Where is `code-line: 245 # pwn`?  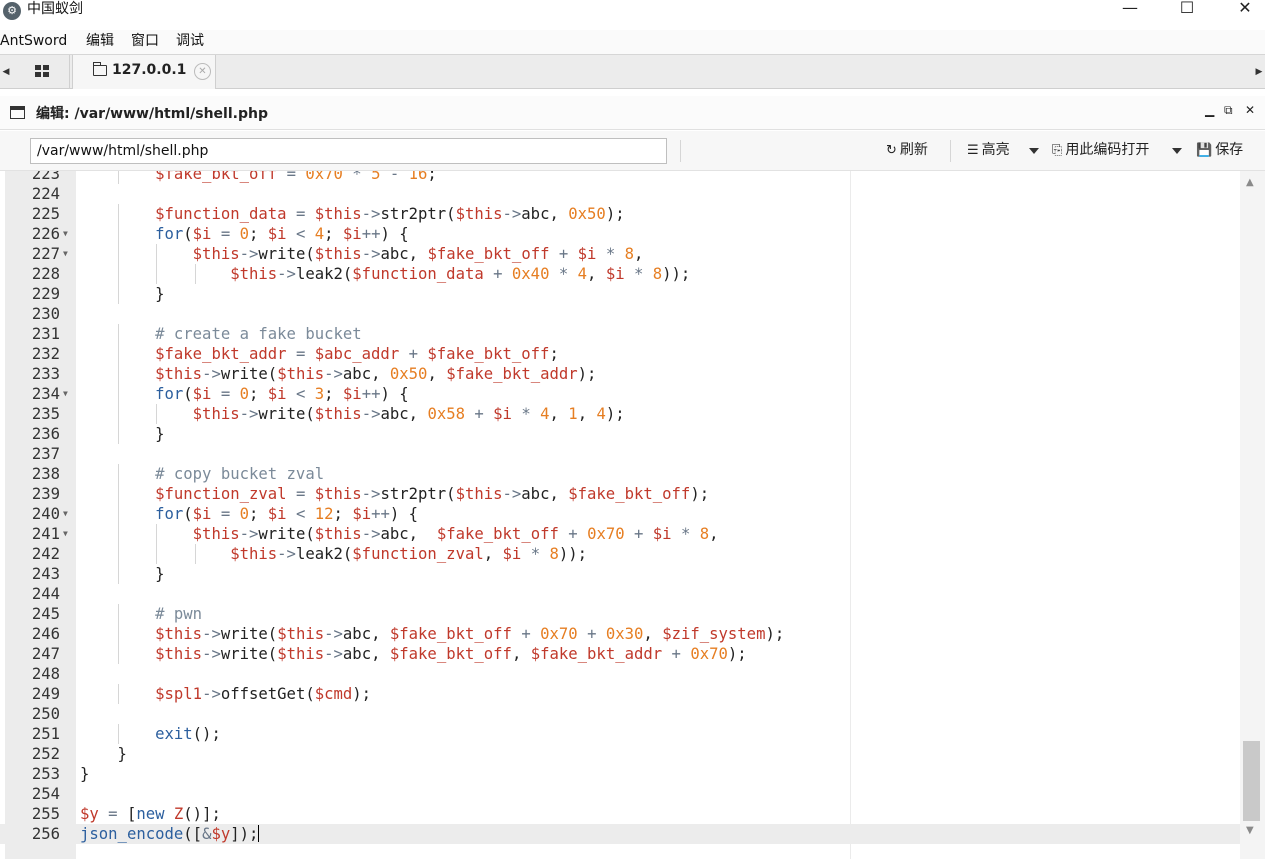
code-line: 245 # pwn is located at coordinates (620, 614).